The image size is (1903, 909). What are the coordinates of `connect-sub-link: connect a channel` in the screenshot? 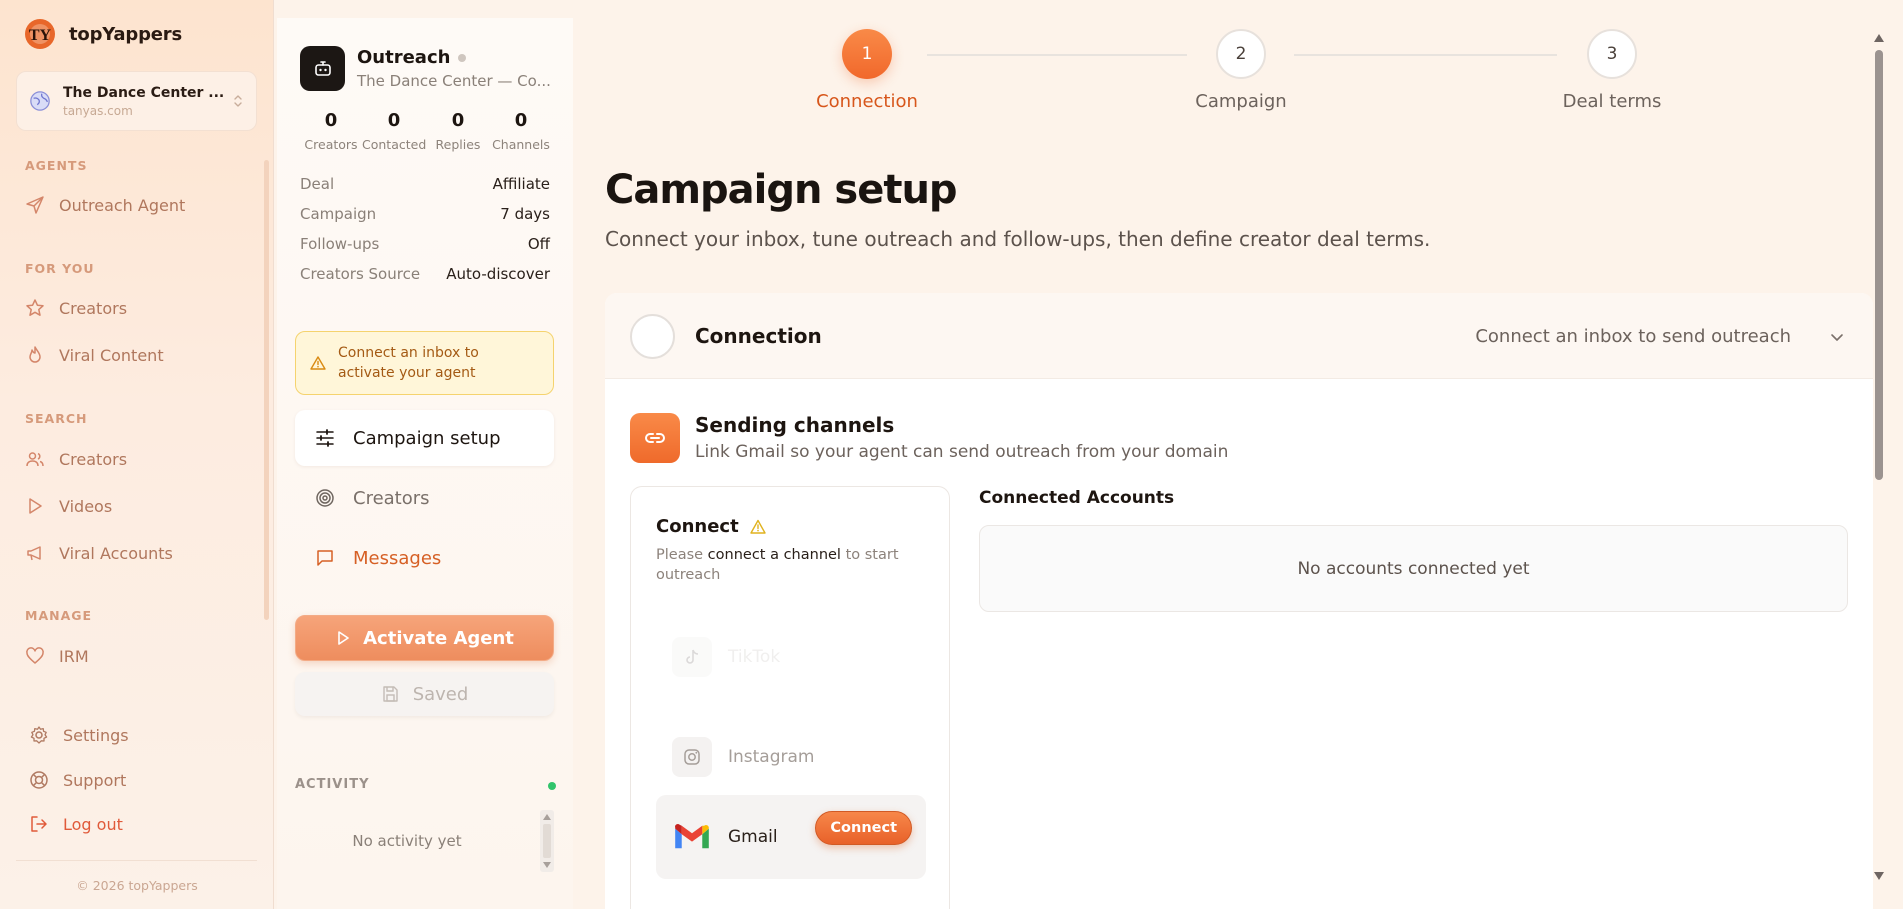 It's located at (774, 555).